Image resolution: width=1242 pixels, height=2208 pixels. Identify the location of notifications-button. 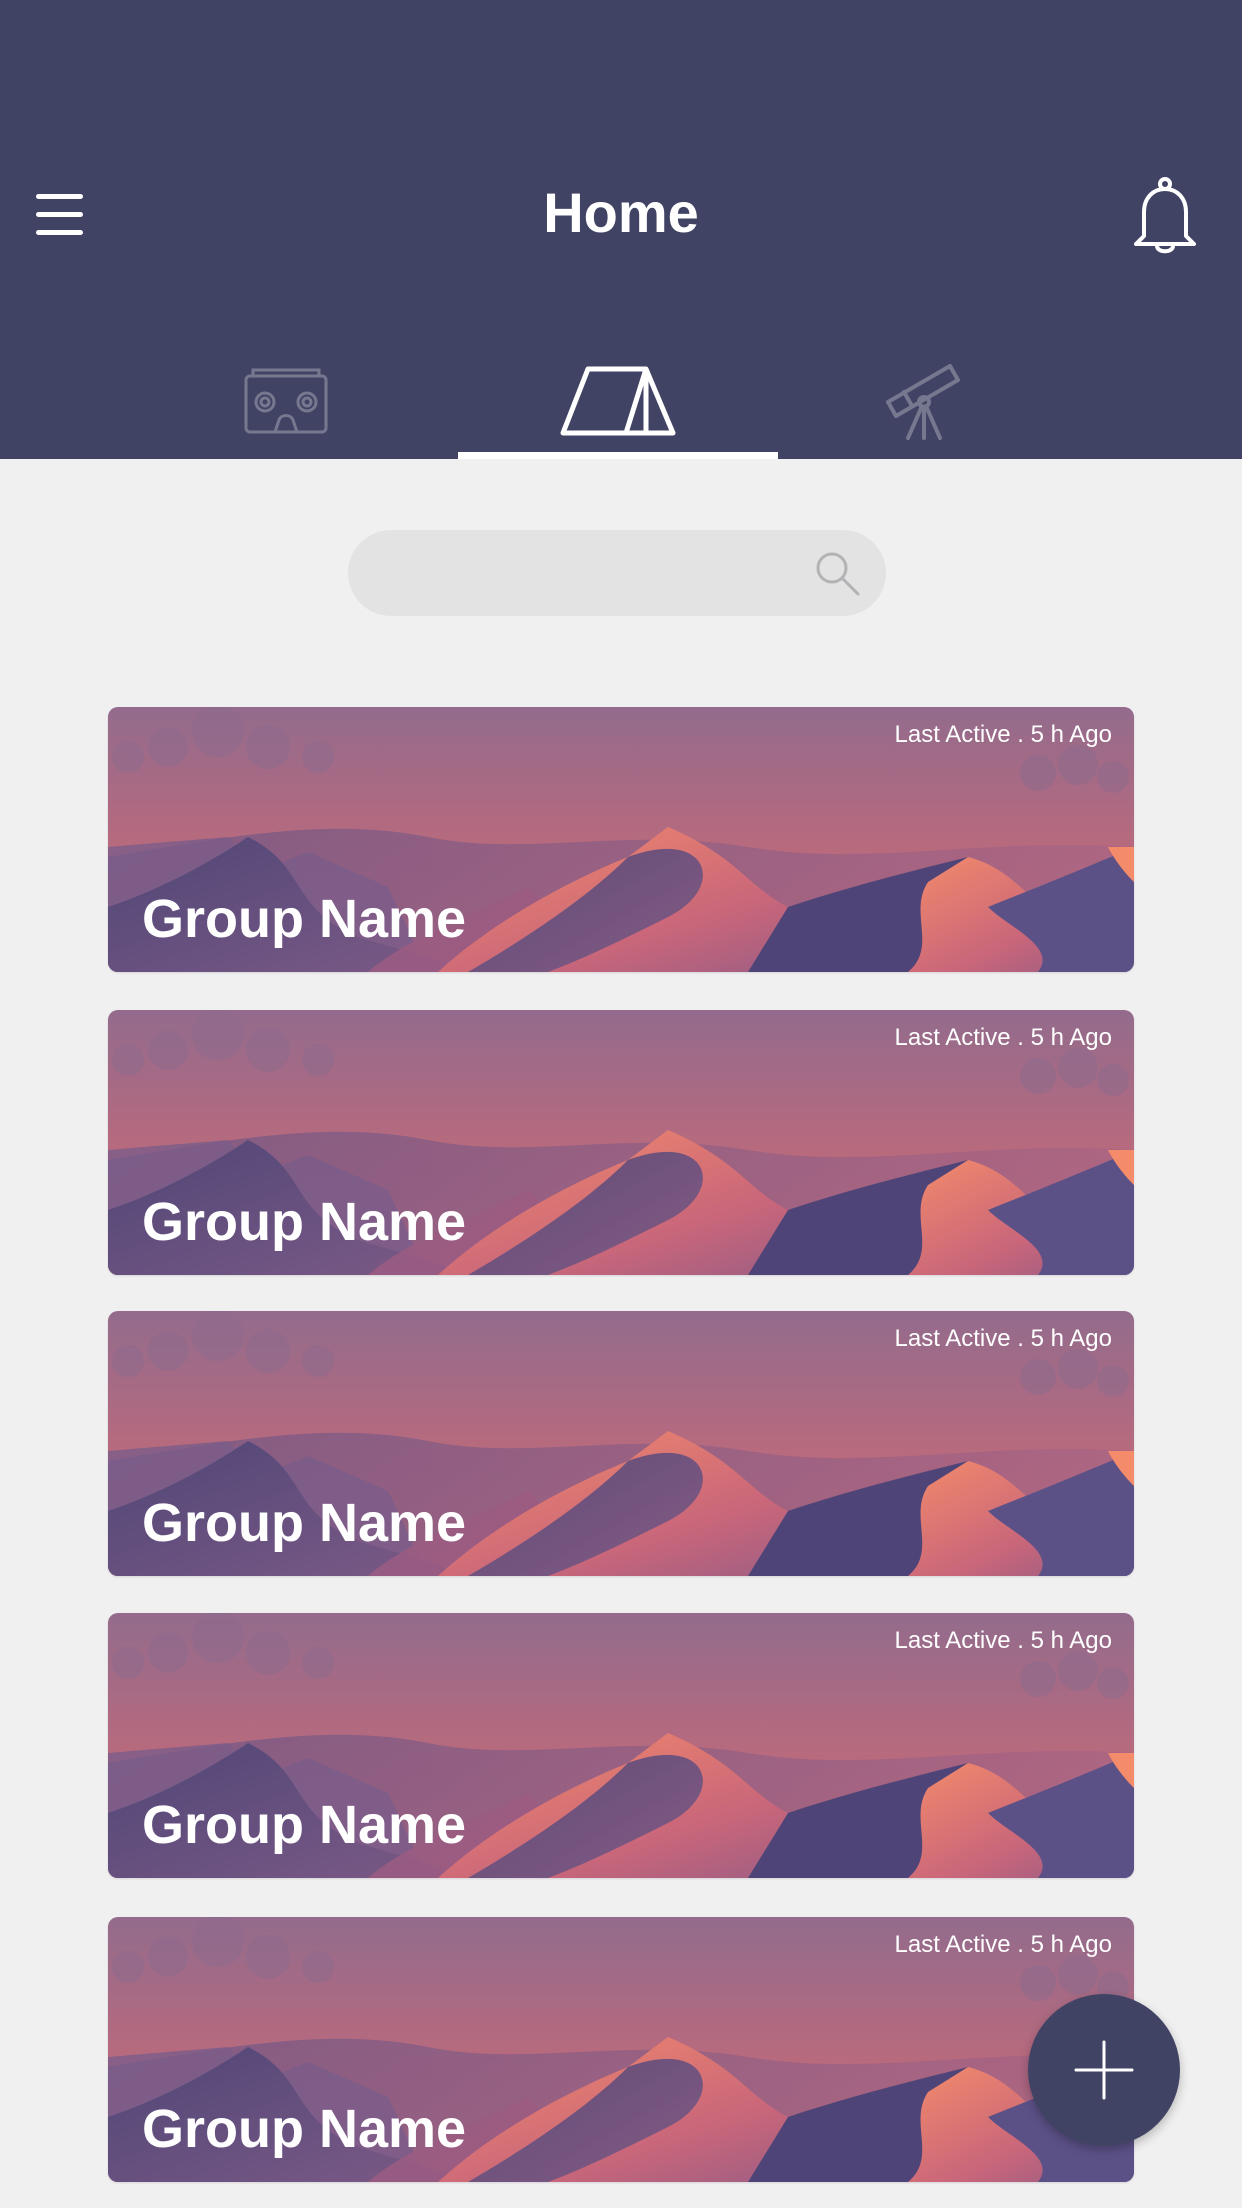
(1165, 218).